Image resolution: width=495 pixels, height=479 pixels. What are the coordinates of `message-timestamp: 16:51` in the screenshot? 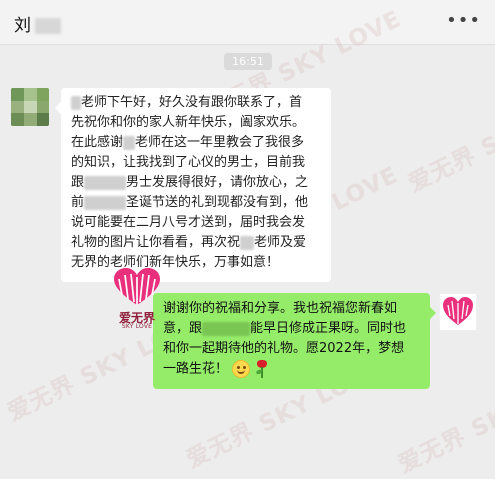 It's located at (248, 61).